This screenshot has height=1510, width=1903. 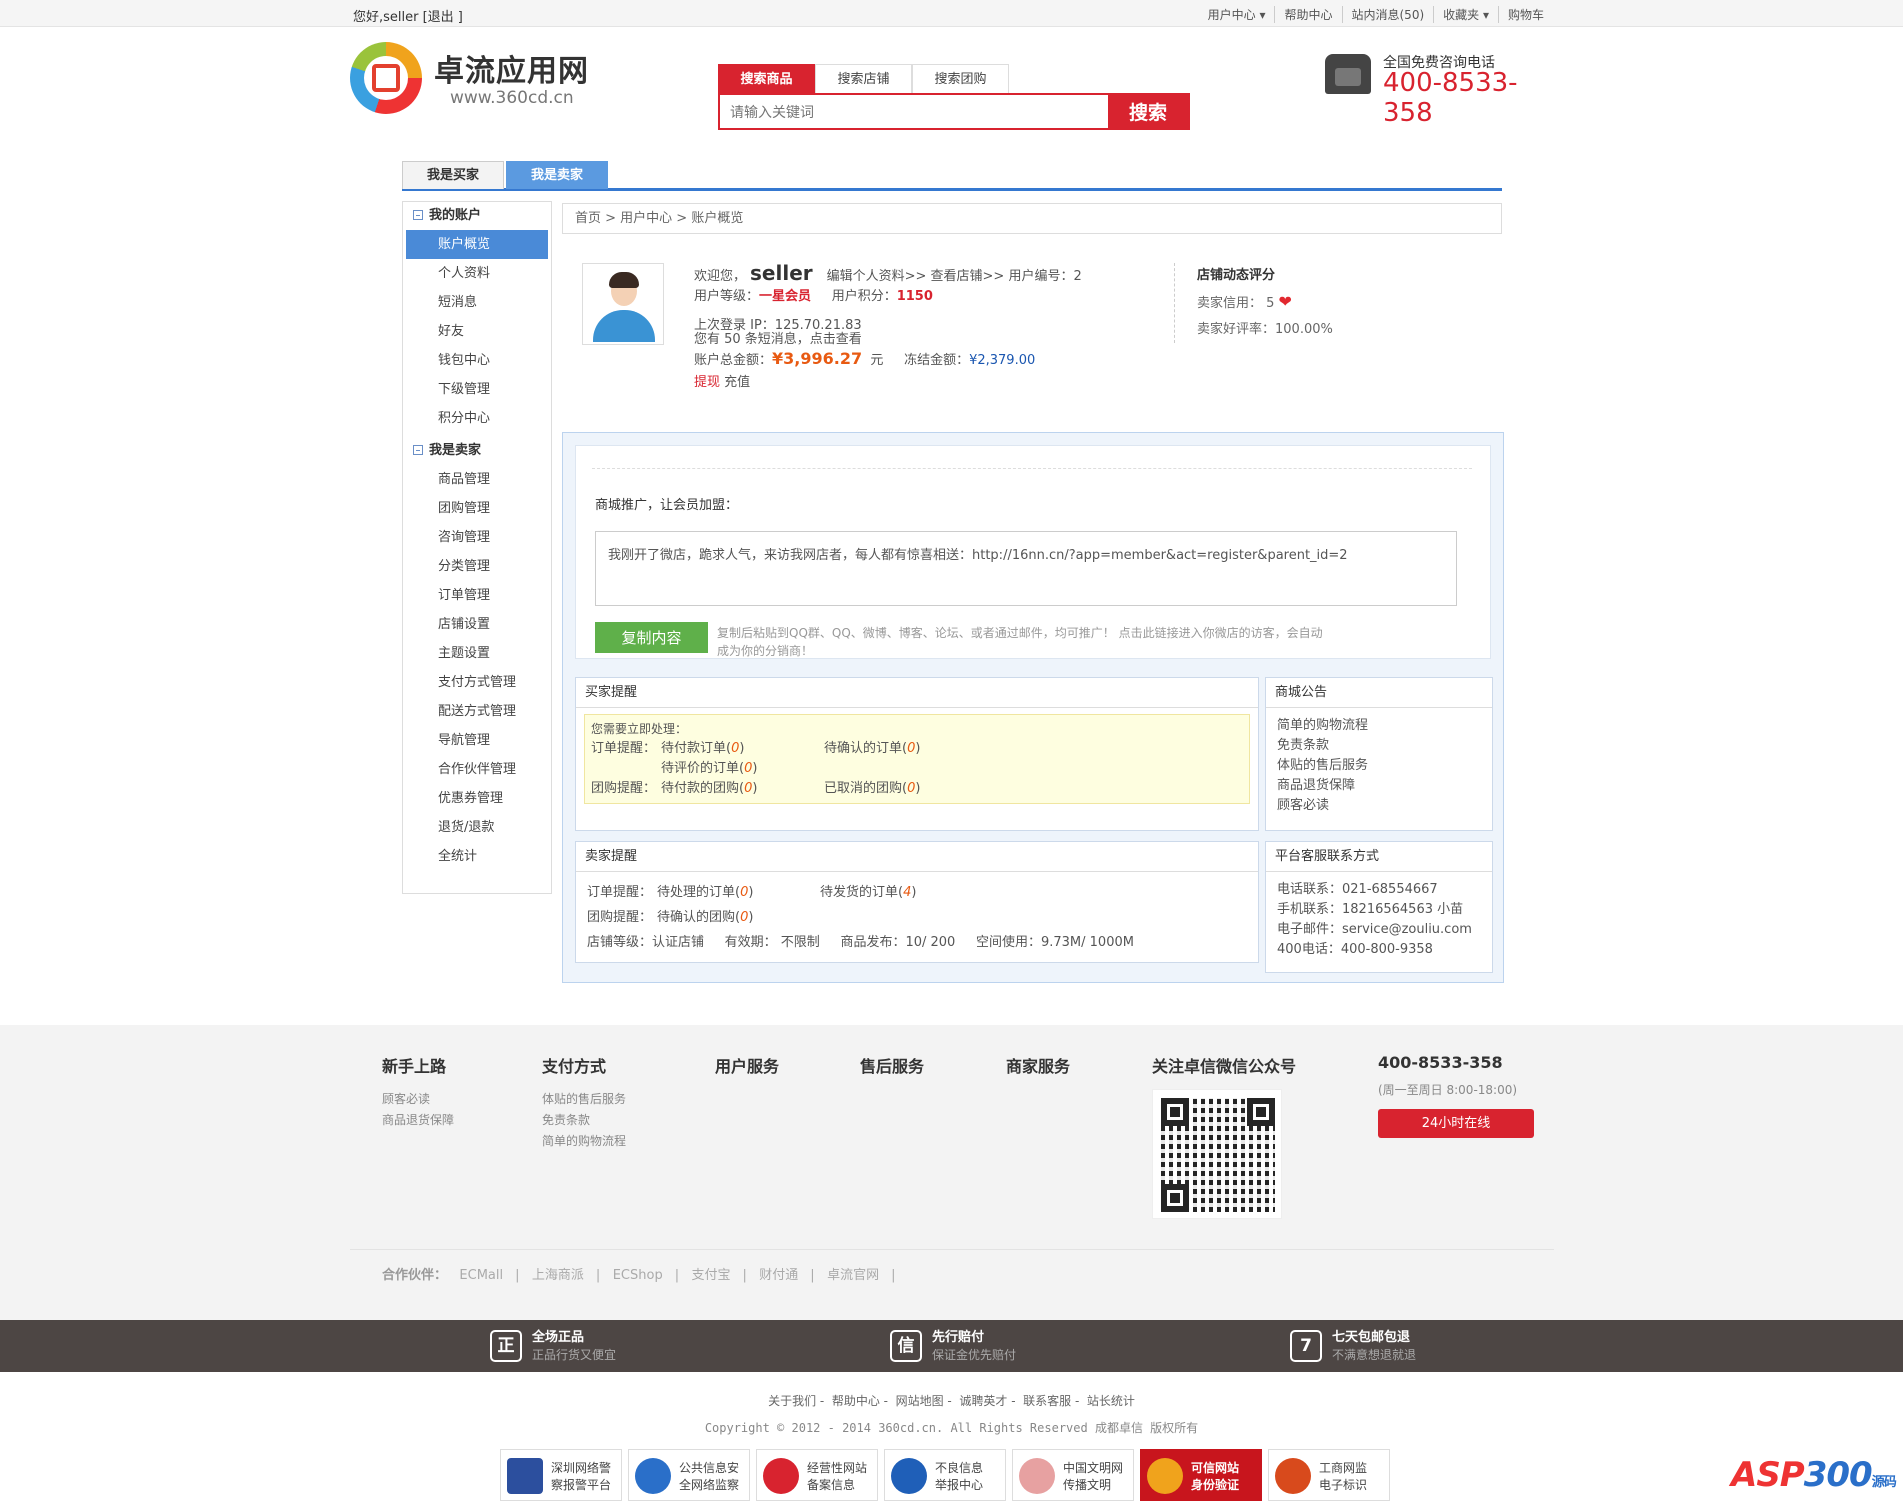 What do you see at coordinates (1148, 111) in the screenshot?
I see `search-button: 搜索` at bounding box center [1148, 111].